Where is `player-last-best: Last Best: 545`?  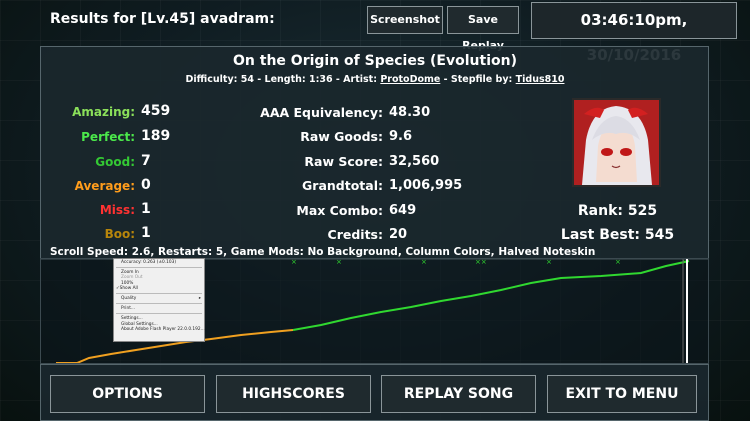
player-last-best: Last Best: 545 is located at coordinates (617, 235).